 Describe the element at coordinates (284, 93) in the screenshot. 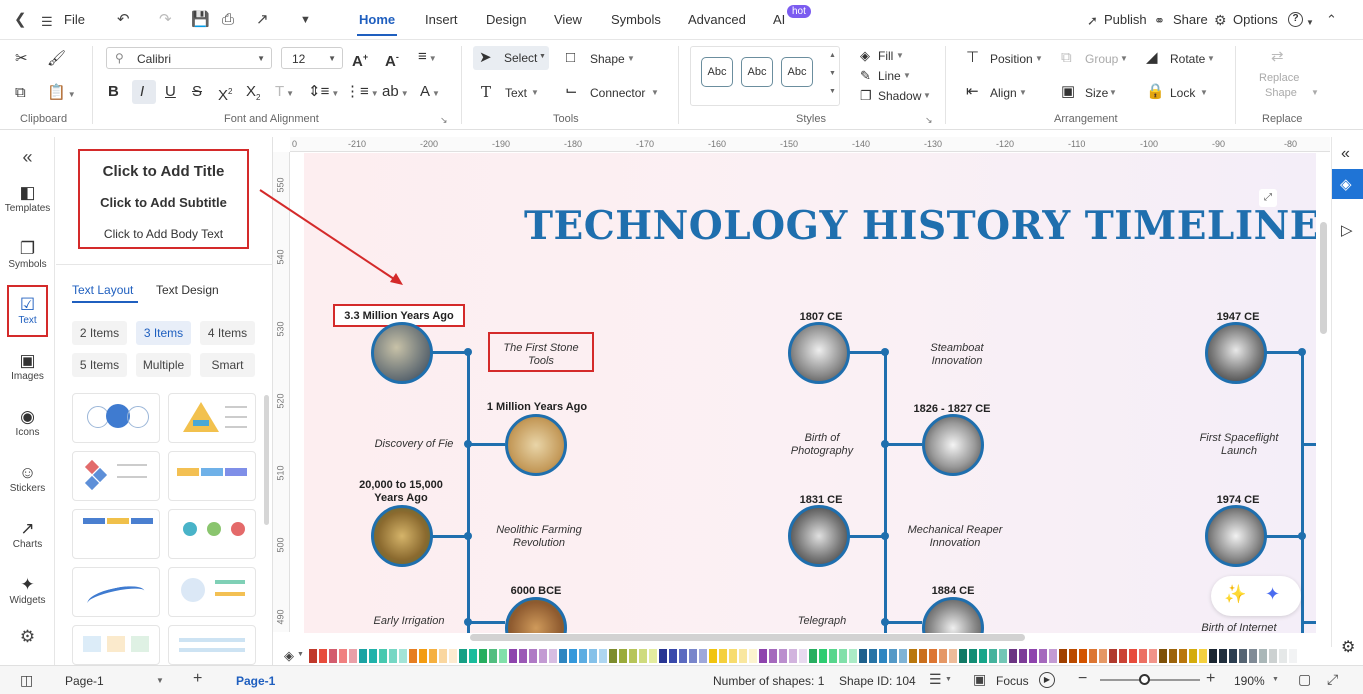

I see `text-case-icon: T ▼` at that location.